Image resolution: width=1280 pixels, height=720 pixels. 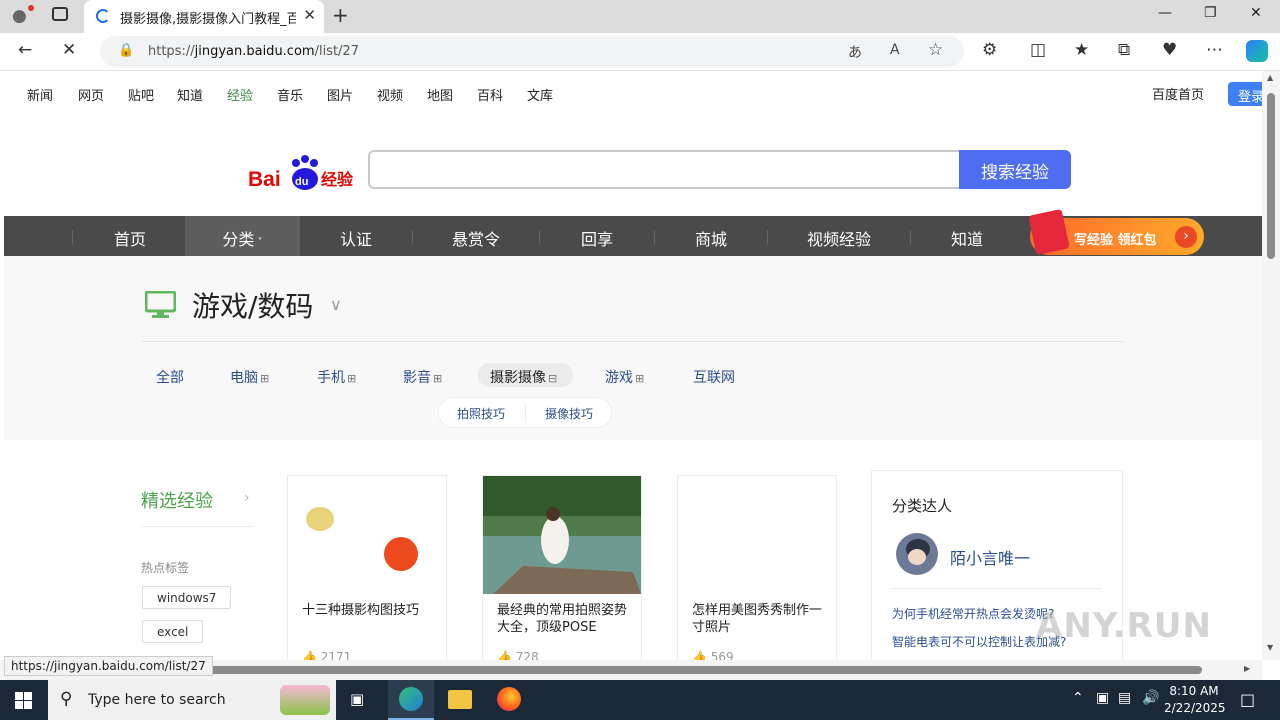 What do you see at coordinates (1195, 700) in the screenshot?
I see `clock: 8:10 AM 2/22/2025` at bounding box center [1195, 700].